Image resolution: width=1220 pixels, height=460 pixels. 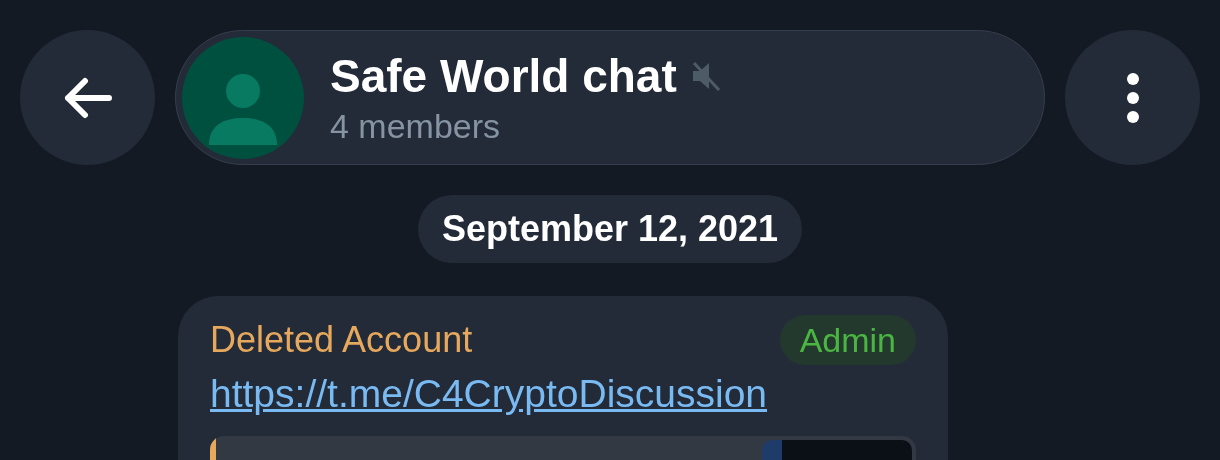 What do you see at coordinates (610, 229) in the screenshot?
I see `date-separator: September 12, 2021` at bounding box center [610, 229].